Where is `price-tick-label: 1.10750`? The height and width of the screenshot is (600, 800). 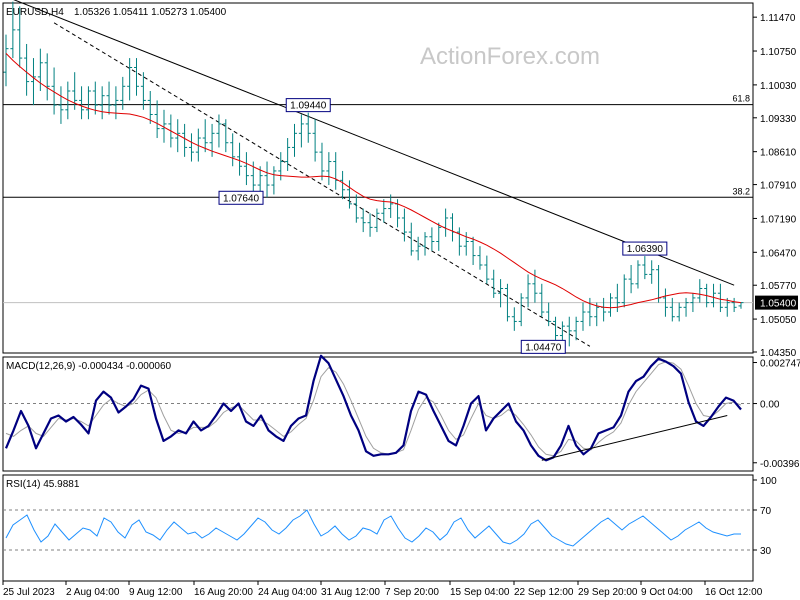 price-tick-label: 1.10750 is located at coordinates (778, 52).